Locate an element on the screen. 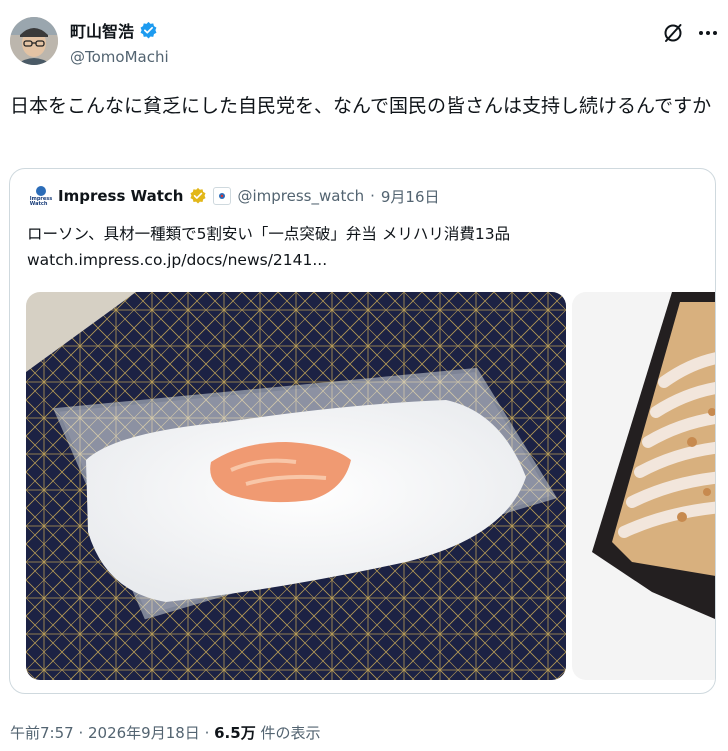 This screenshot has height=751, width=728. tweet-meta: 午前7:57 · 2026年9月18日 · 6.5万 件の表示 is located at coordinates (165, 732).